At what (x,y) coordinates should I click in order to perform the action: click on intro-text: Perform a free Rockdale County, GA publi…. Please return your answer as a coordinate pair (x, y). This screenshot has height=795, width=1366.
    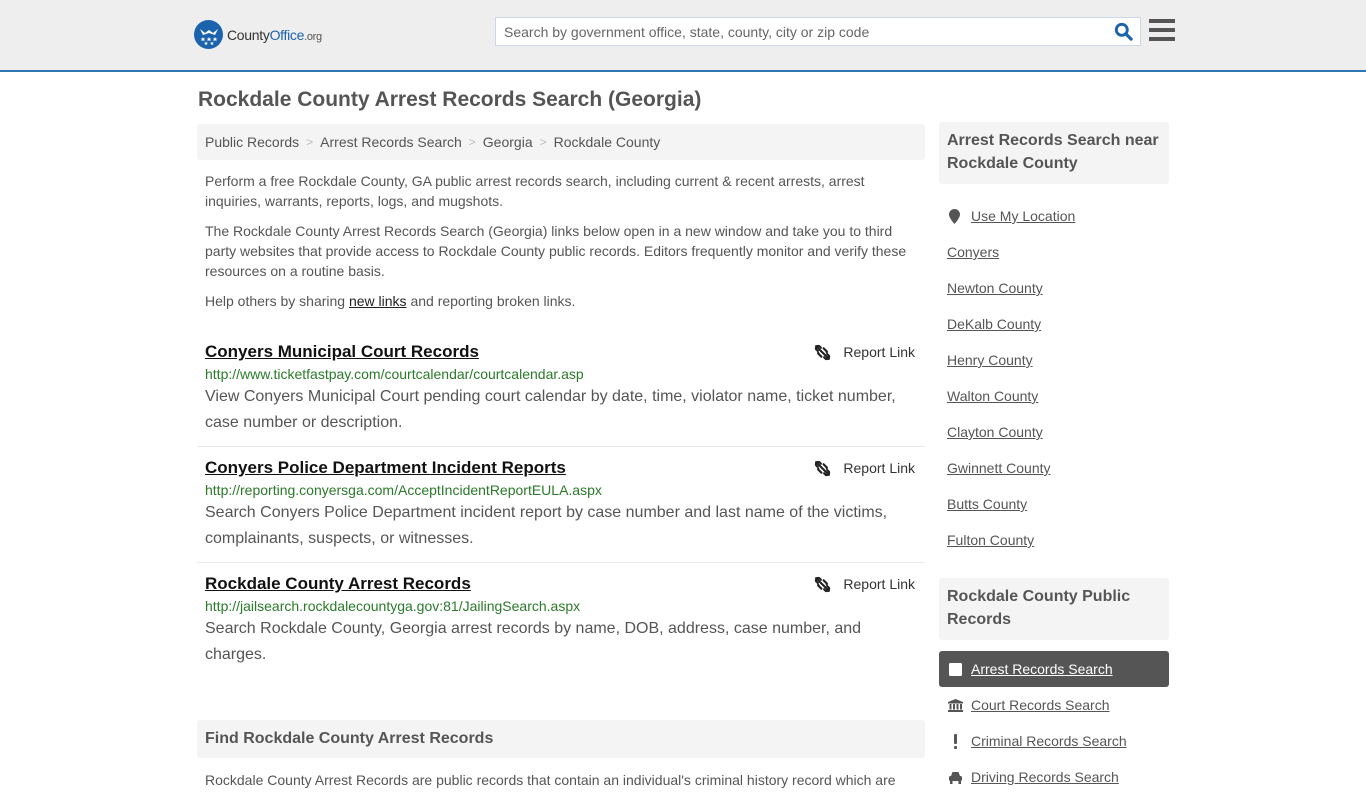
    Looking at the image, I should click on (561, 241).